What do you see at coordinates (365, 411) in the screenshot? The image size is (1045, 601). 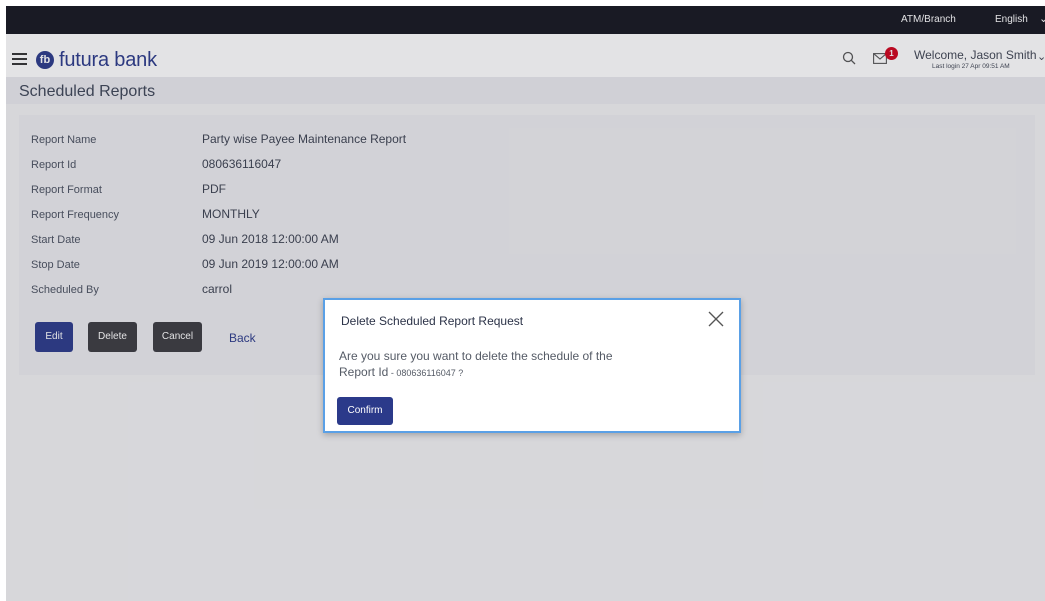 I see `confirm-button: Confirm` at bounding box center [365, 411].